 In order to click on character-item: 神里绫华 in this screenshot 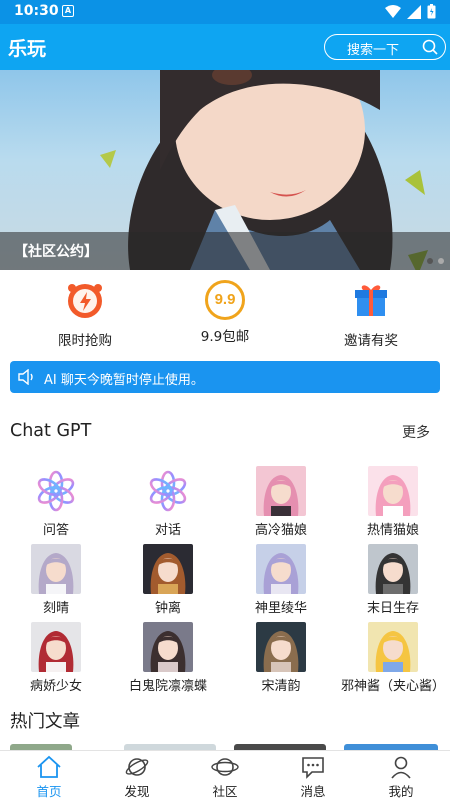, I will do `click(281, 580)`.